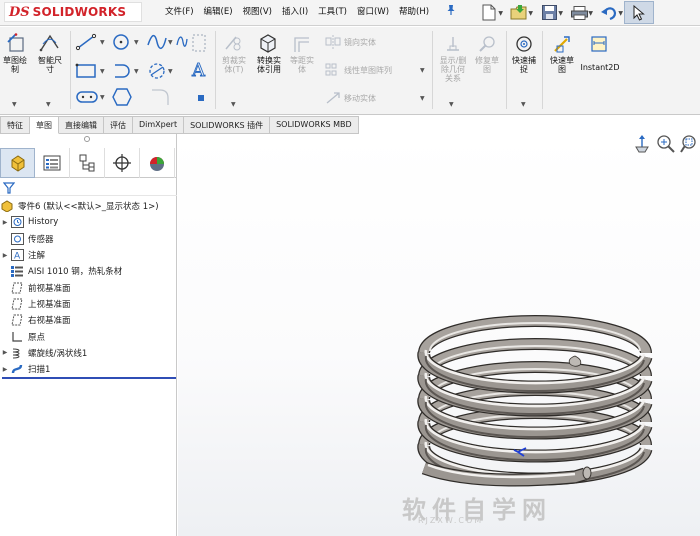 The image size is (700, 536). What do you see at coordinates (88, 206) in the screenshot?
I see `tree-root-part: 零件6 (默认<<默认>_显示状态 1>)` at bounding box center [88, 206].